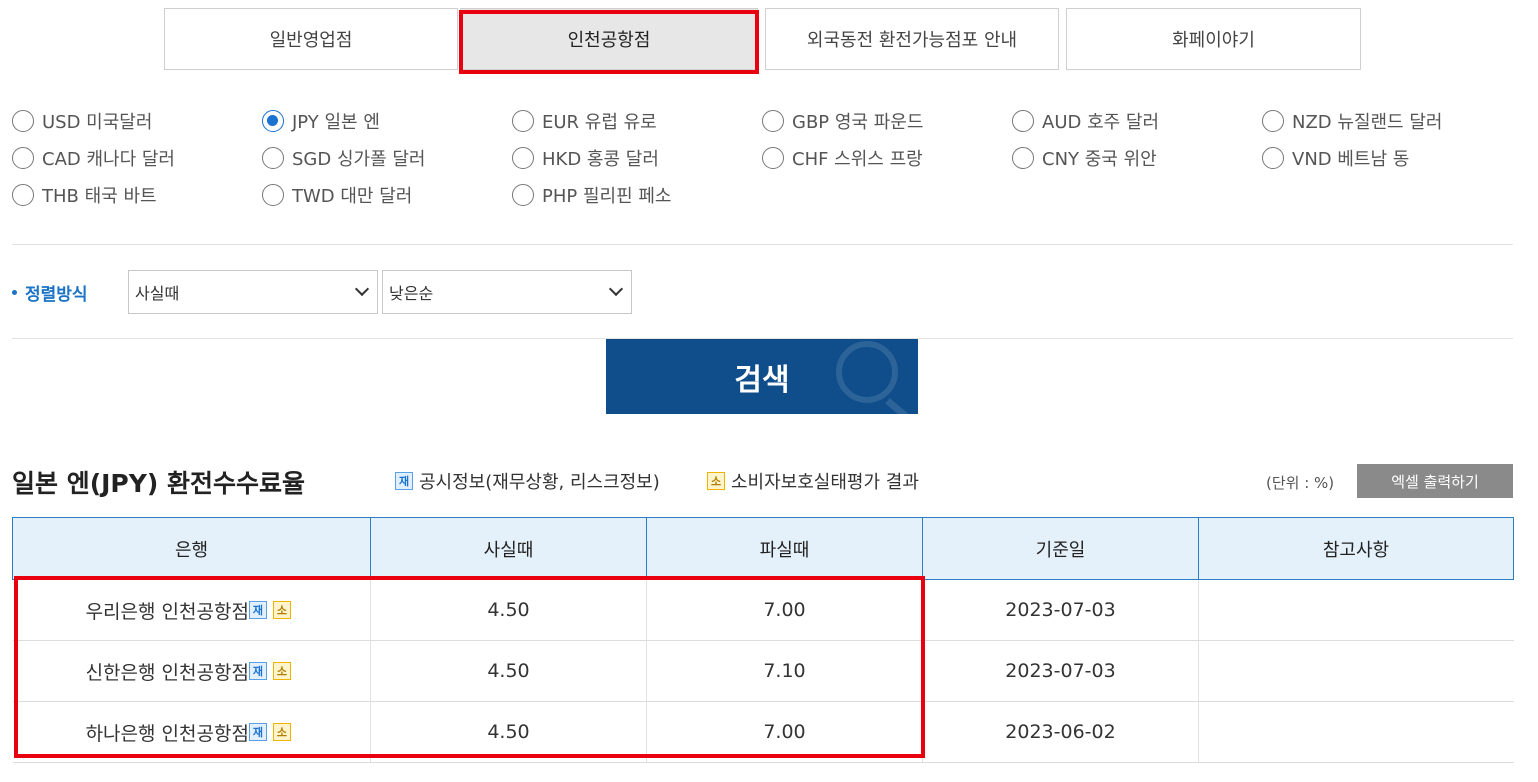 This screenshot has height=782, width=1538. I want to click on sort-label: 정렬방식, so click(50, 292).